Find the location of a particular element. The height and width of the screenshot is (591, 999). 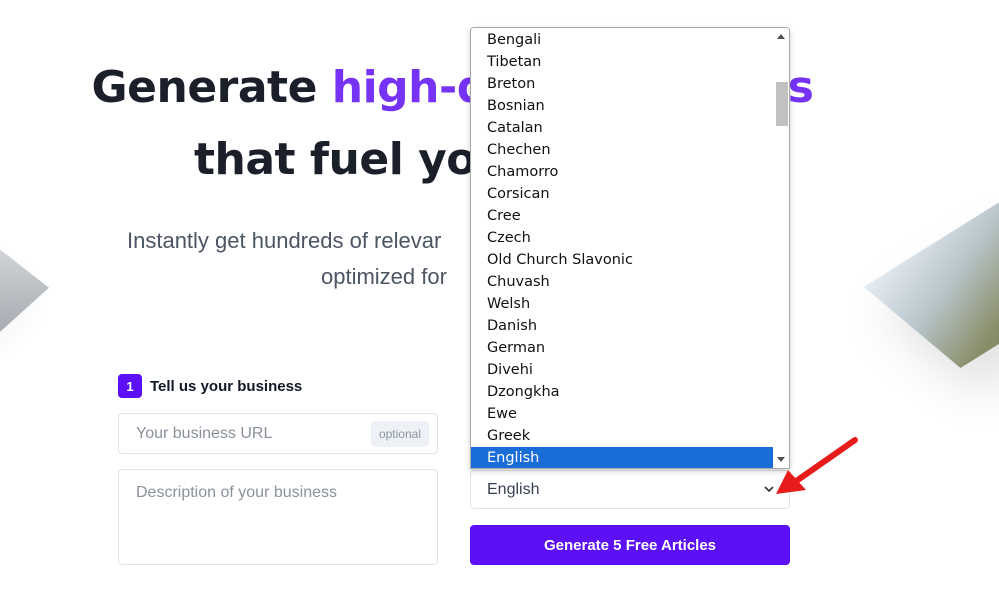

dropdown-option: Catalan is located at coordinates (622, 128).